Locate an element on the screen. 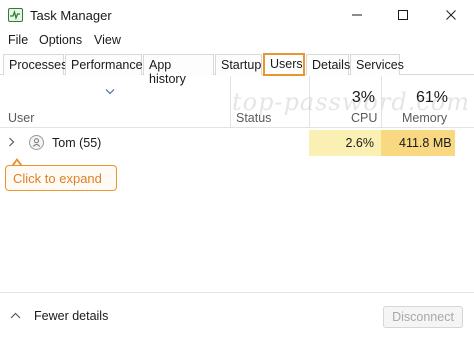 This screenshot has height=340, width=474. chevron-up-icon is located at coordinates (15, 315).